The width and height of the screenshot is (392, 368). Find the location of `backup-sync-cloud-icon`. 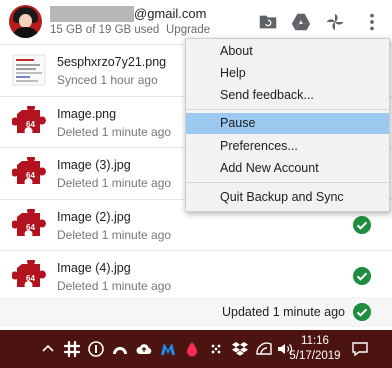

backup-sync-cloud-icon is located at coordinates (144, 349).